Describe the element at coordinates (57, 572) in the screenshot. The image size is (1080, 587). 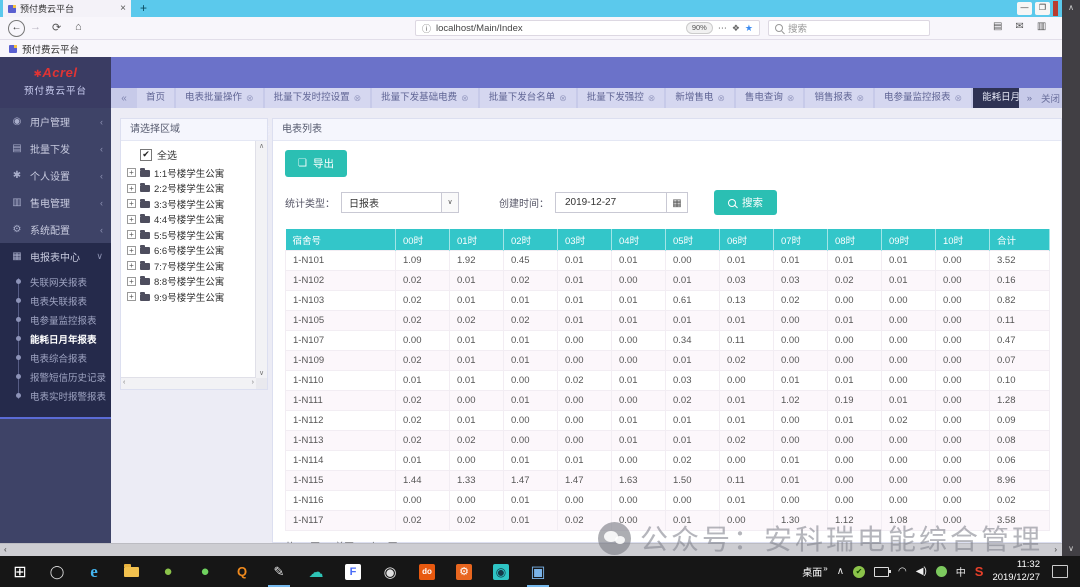
I see `cortana-icon: ◯` at that location.